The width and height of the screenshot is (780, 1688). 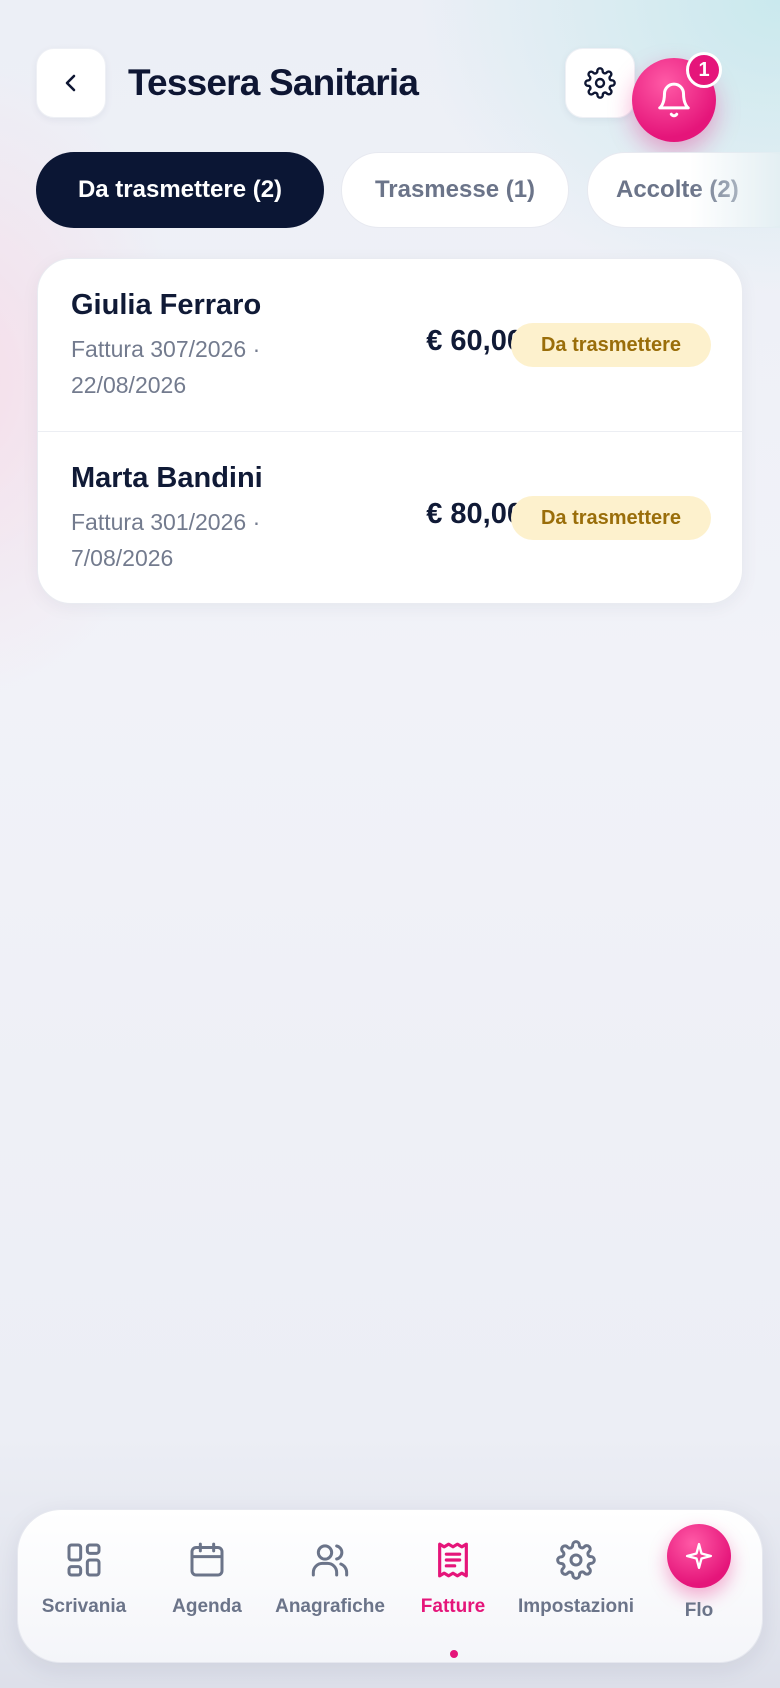 I want to click on tabs-scroll-fade, so click(x=735, y=190).